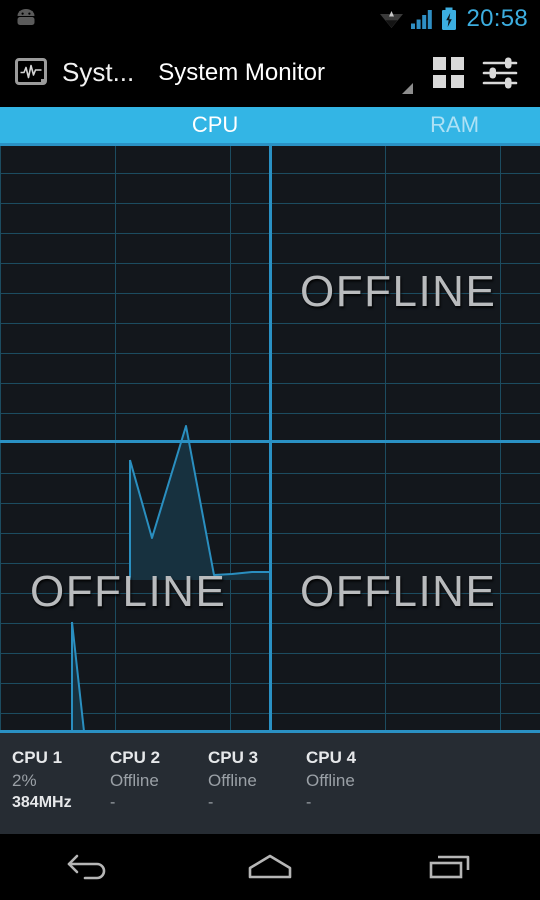 The image size is (540, 900). I want to click on back-button, so click(90, 867).